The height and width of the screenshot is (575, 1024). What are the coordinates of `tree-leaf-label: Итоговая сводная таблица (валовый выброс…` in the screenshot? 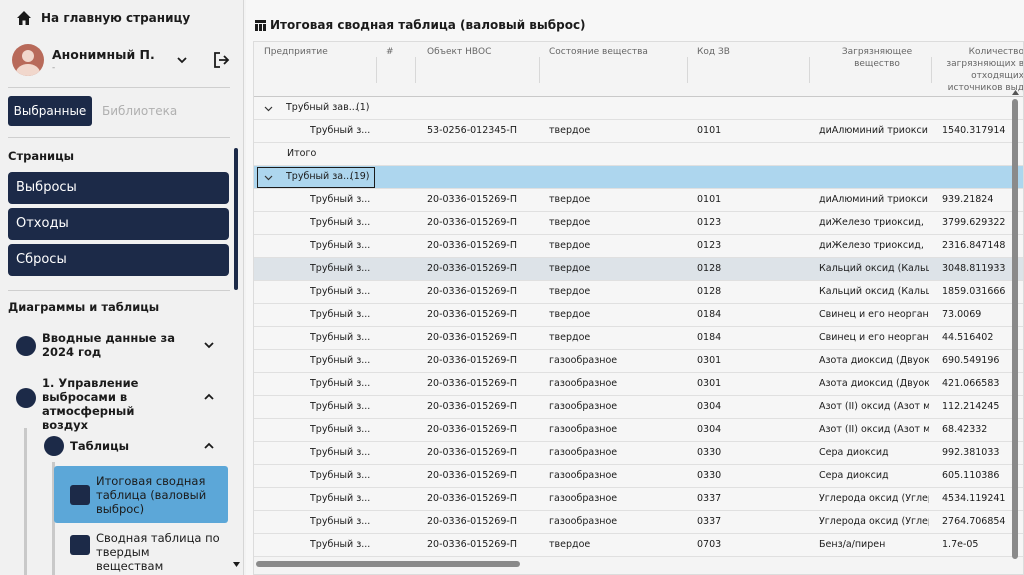 It's located at (158, 495).